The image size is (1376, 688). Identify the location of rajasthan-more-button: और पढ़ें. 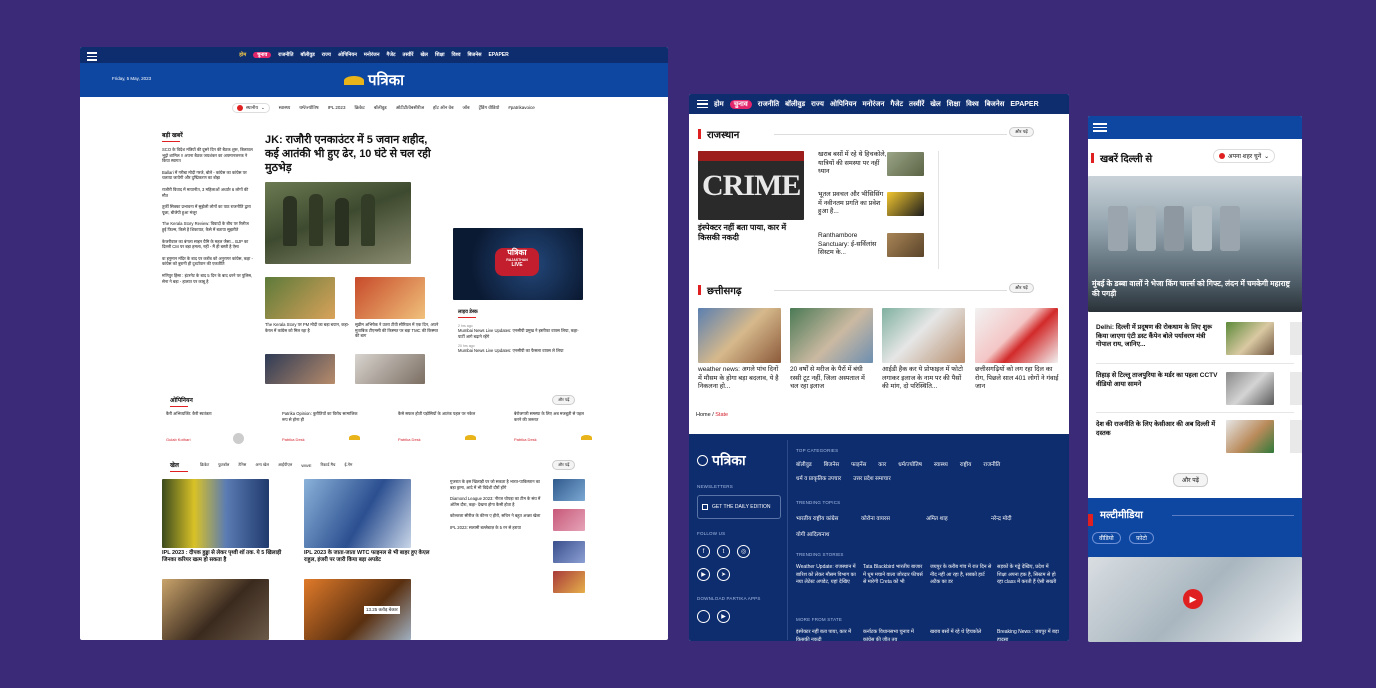
(1021, 132).